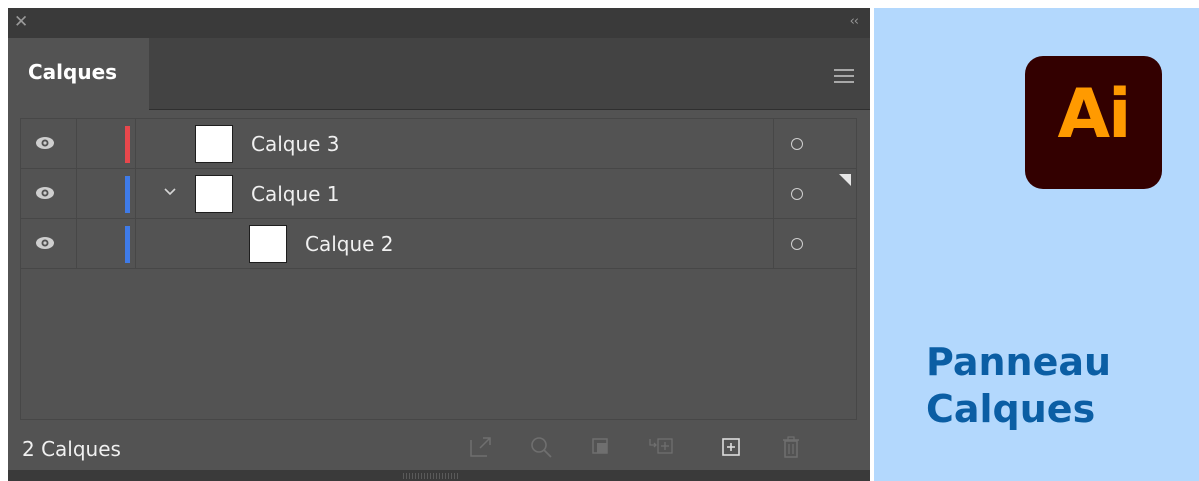  What do you see at coordinates (439, 74) in the screenshot?
I see `tab-bar: Calques` at bounding box center [439, 74].